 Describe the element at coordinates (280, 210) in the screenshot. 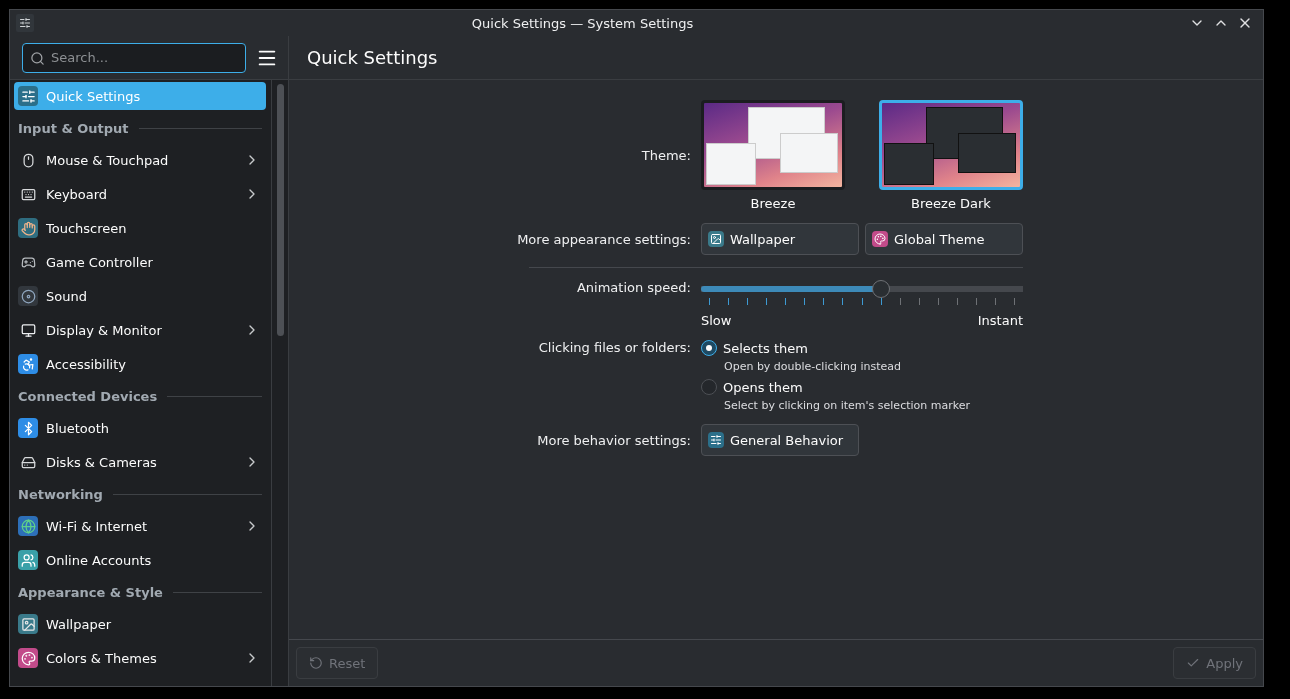

I see `scrollbar-thumb` at that location.